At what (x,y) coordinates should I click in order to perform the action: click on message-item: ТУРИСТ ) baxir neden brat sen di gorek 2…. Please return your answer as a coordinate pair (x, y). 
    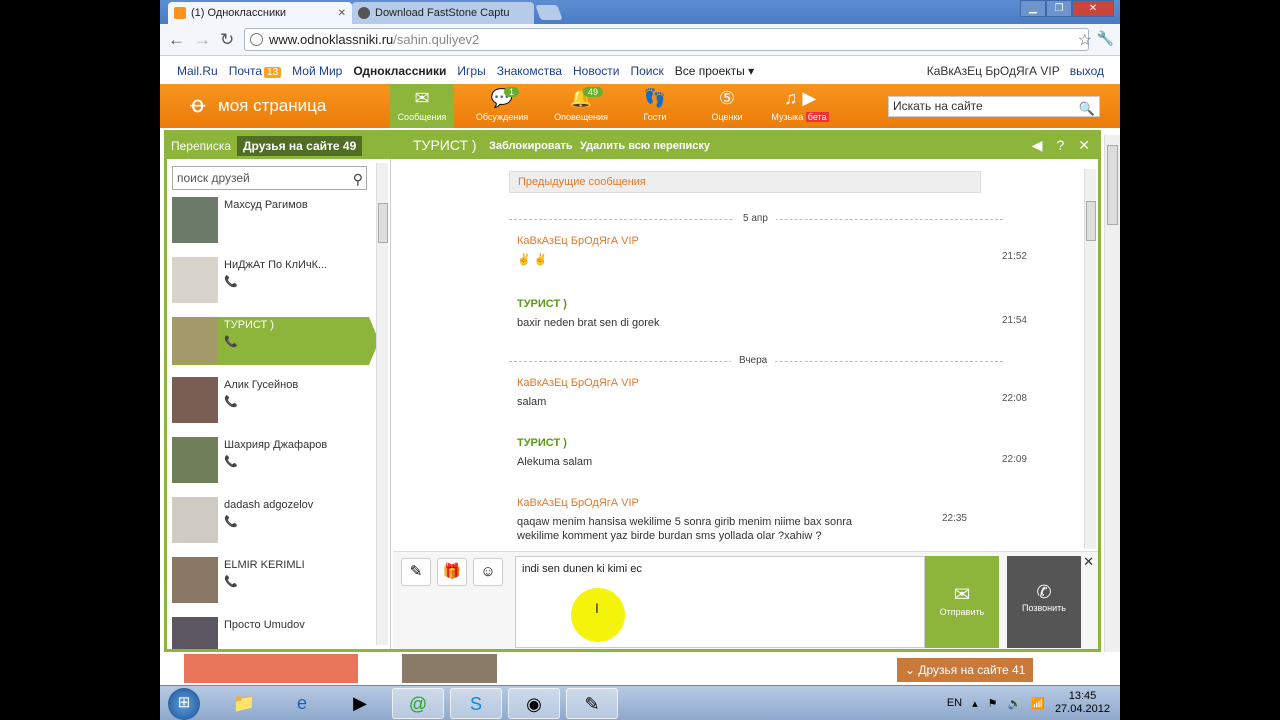
    Looking at the image, I should click on (772, 314).